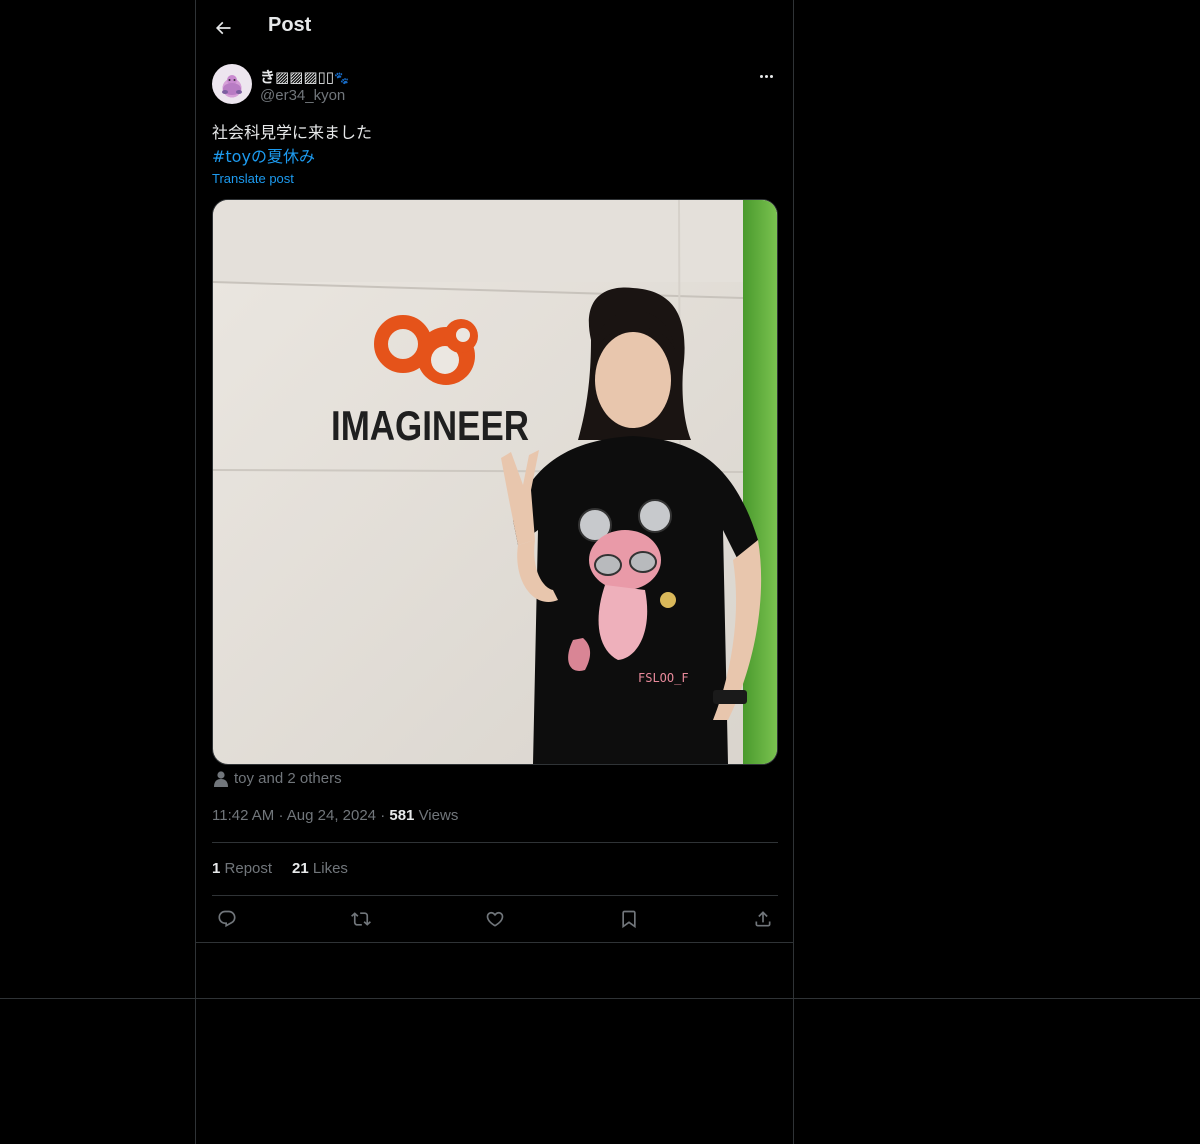 The height and width of the screenshot is (1144, 1200). I want to click on reply-button, so click(227, 919).